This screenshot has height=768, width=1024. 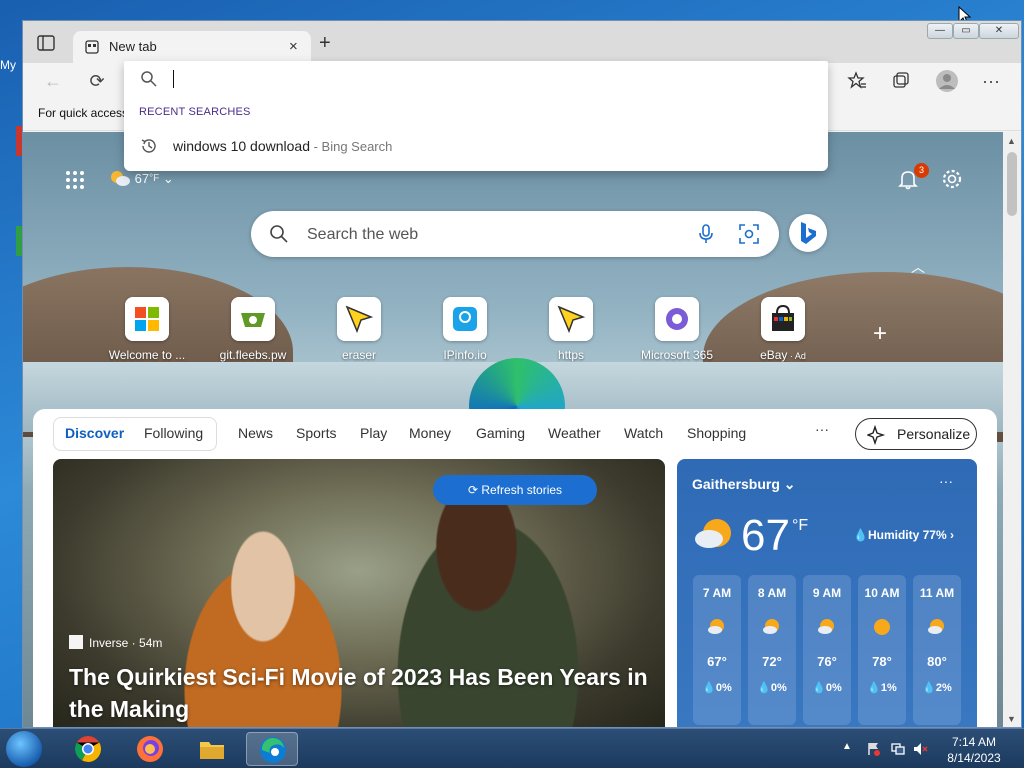 I want to click on volume-muted-icon, so click(x=920, y=749).